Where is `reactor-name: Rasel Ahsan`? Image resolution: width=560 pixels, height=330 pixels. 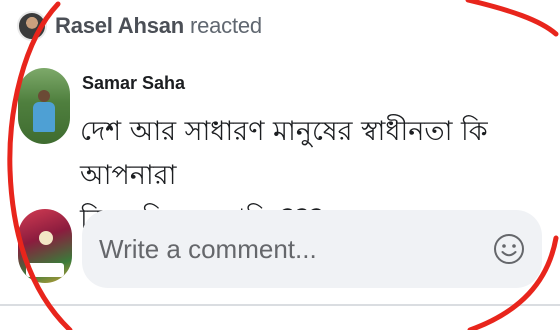
reactor-name: Rasel Ahsan is located at coordinates (119, 25).